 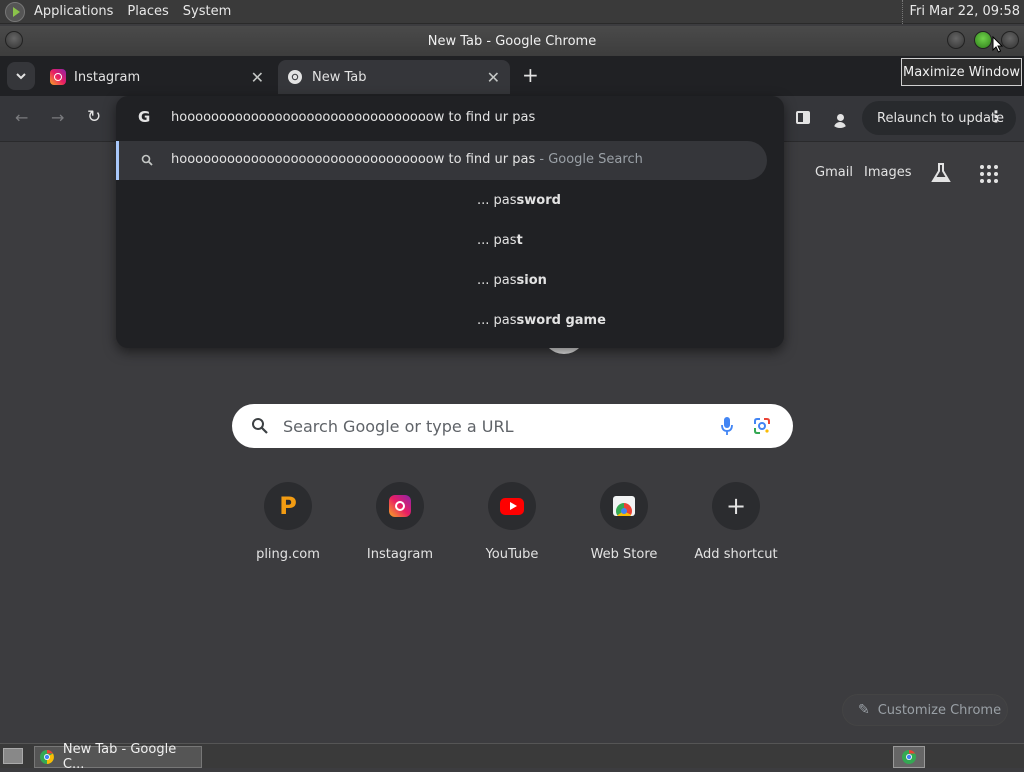 What do you see at coordinates (530, 75) in the screenshot?
I see `new-tab-button: +` at bounding box center [530, 75].